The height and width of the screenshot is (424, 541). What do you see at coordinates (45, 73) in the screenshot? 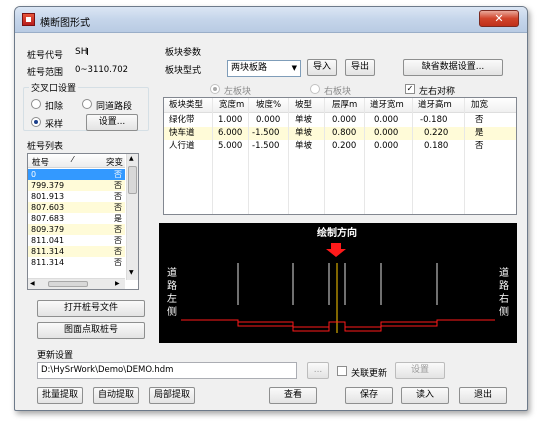
I see `stake-range-label: 桩号范围` at bounding box center [45, 73].